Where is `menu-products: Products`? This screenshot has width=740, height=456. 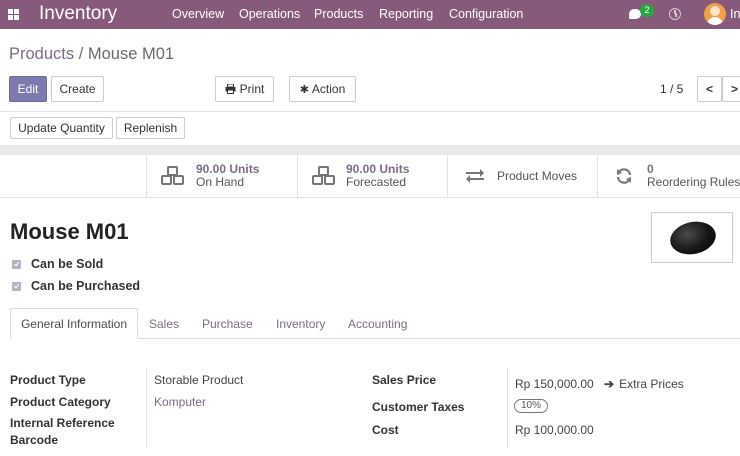
menu-products: Products is located at coordinates (338, 14).